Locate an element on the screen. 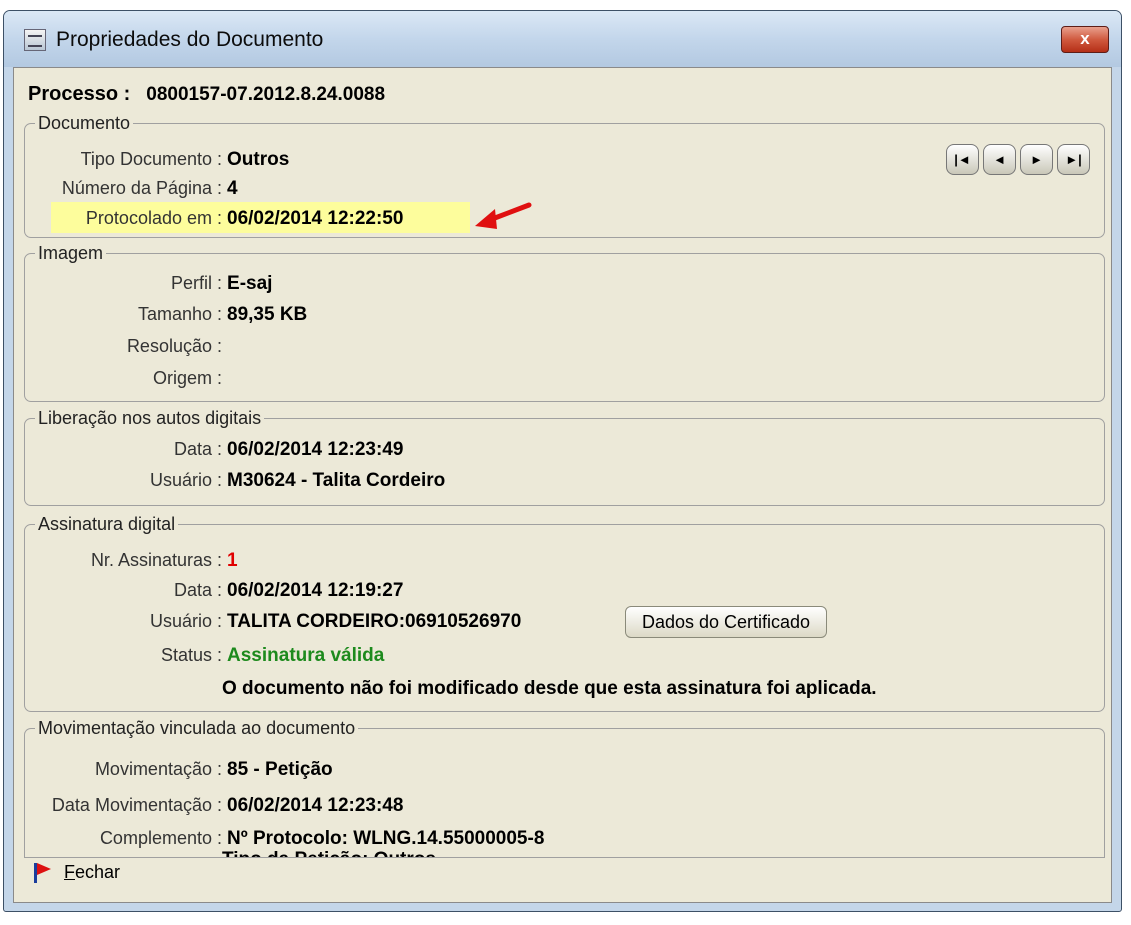 This screenshot has height=925, width=1131. nr-assinaturas-row: Nr. Assinaturas : 1 is located at coordinates (131, 560).